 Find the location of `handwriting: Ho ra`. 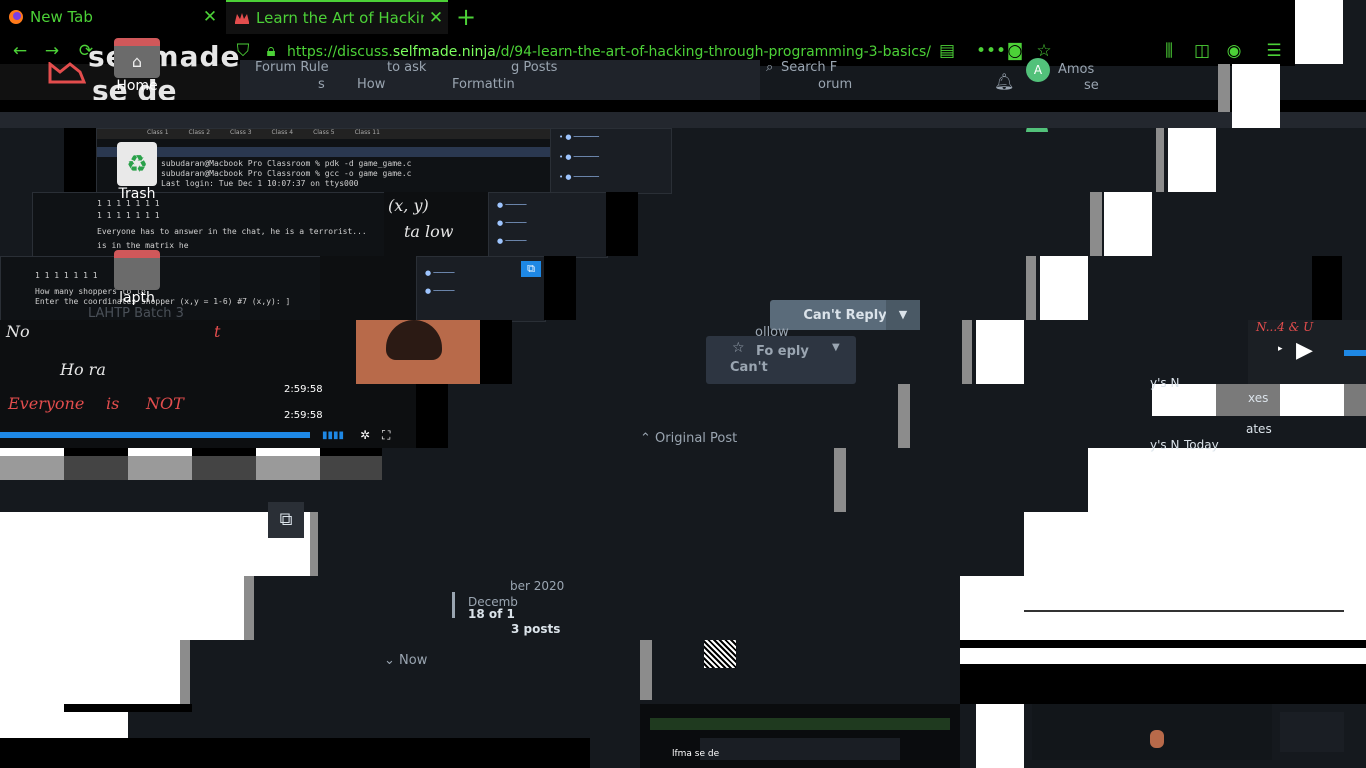

handwriting: Ho ra is located at coordinates (83, 369).